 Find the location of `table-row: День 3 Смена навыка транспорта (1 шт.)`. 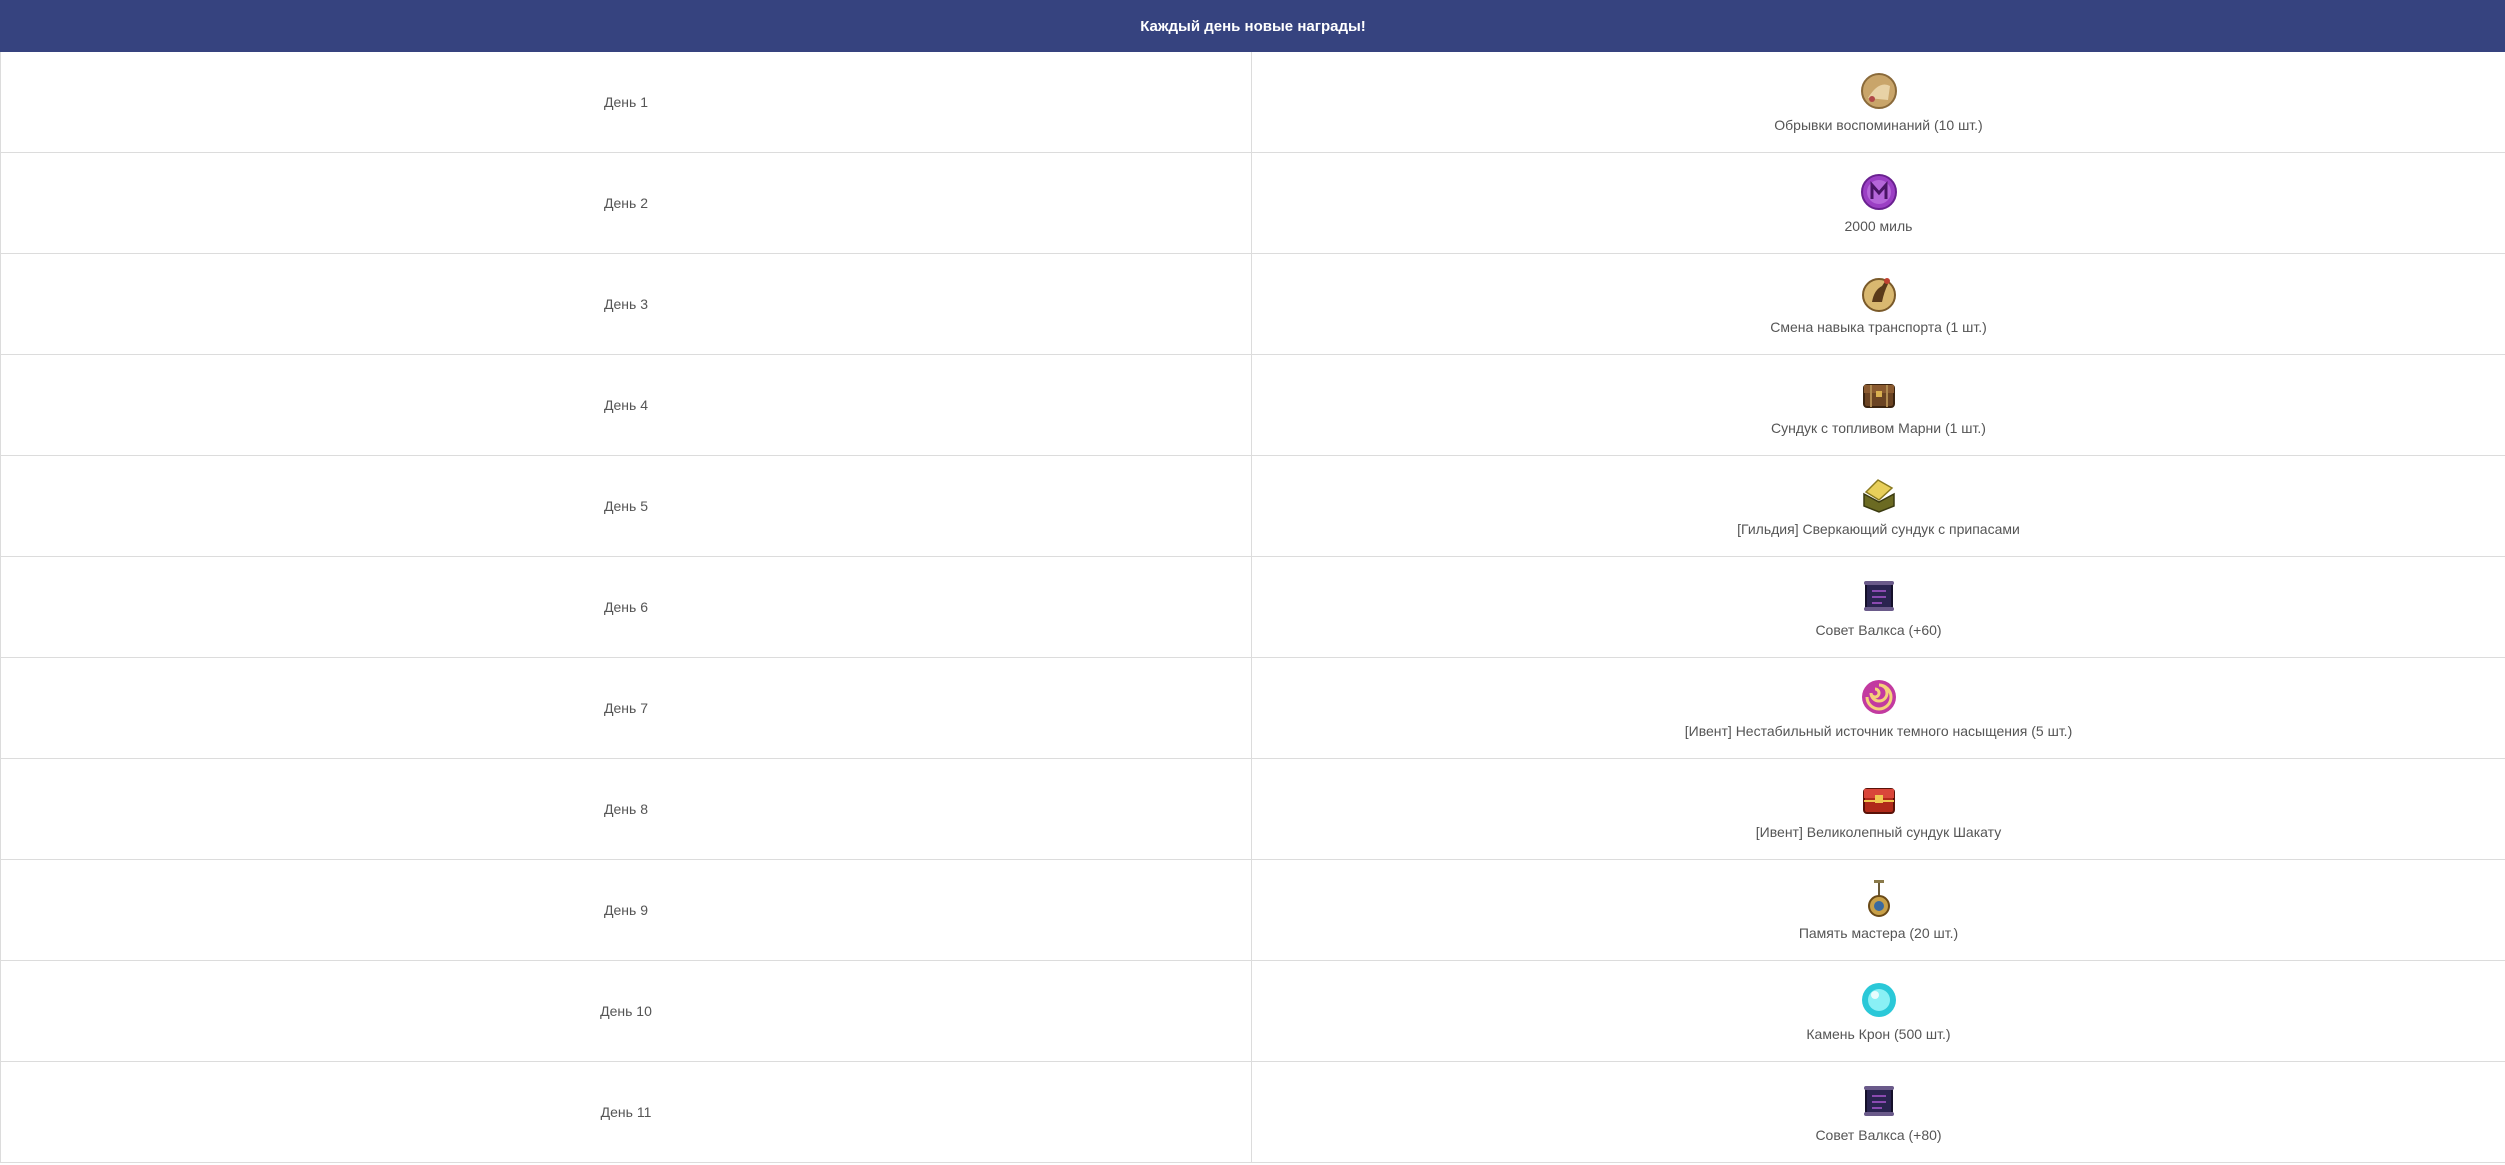

table-row: День 3 Смена навыка транспорта (1 шт.) is located at coordinates (1252, 304).